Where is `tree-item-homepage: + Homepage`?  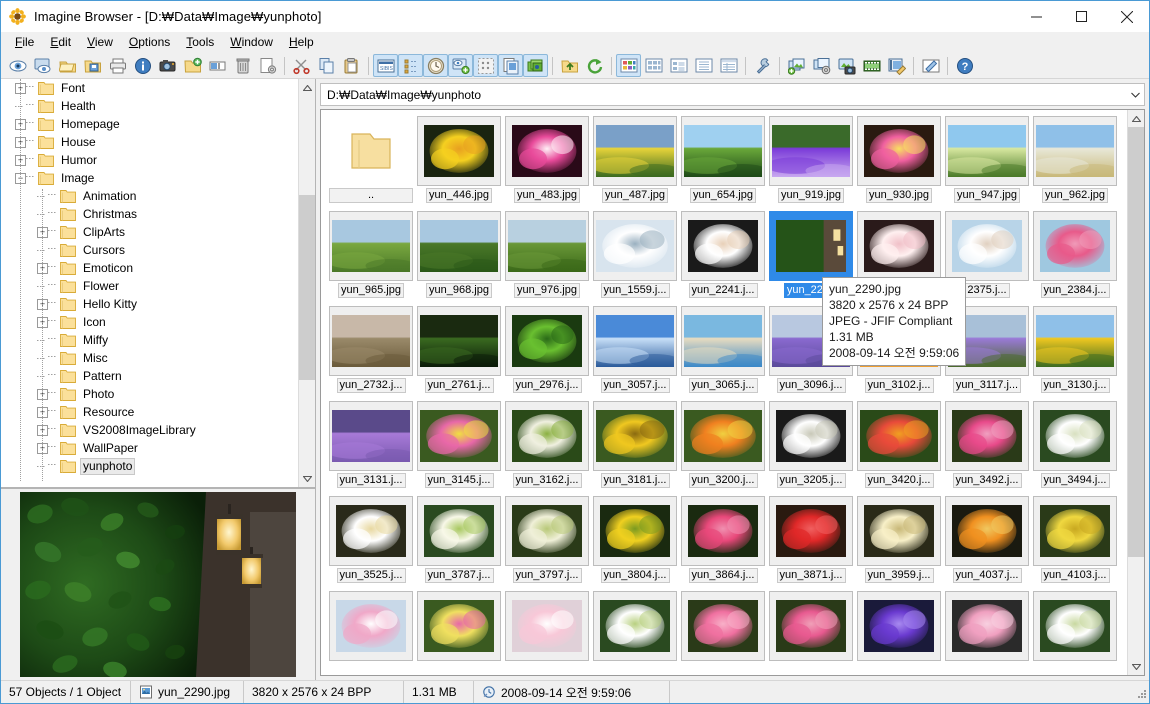 tree-item-homepage: + Homepage is located at coordinates (158, 124).